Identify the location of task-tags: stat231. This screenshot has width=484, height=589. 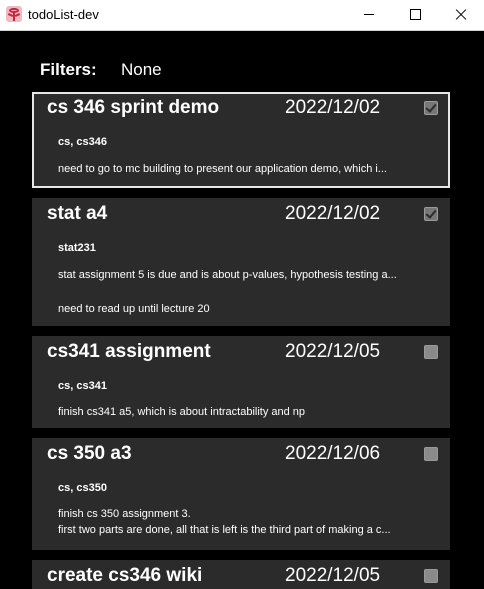
(77, 248).